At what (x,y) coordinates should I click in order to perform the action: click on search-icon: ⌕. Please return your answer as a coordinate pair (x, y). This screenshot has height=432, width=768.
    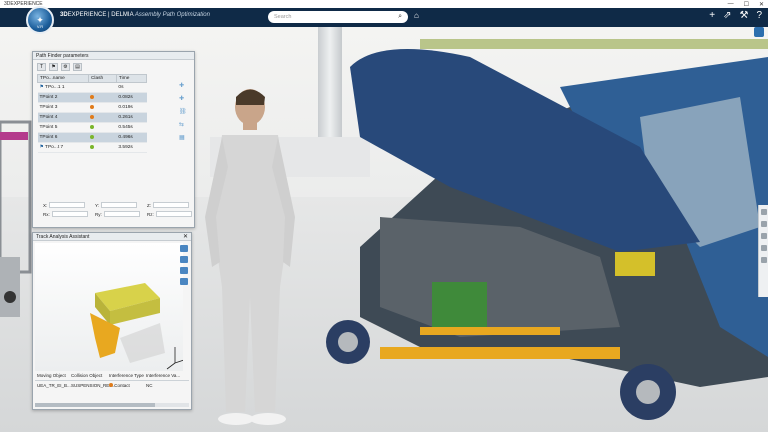
    Looking at the image, I should click on (400, 17).